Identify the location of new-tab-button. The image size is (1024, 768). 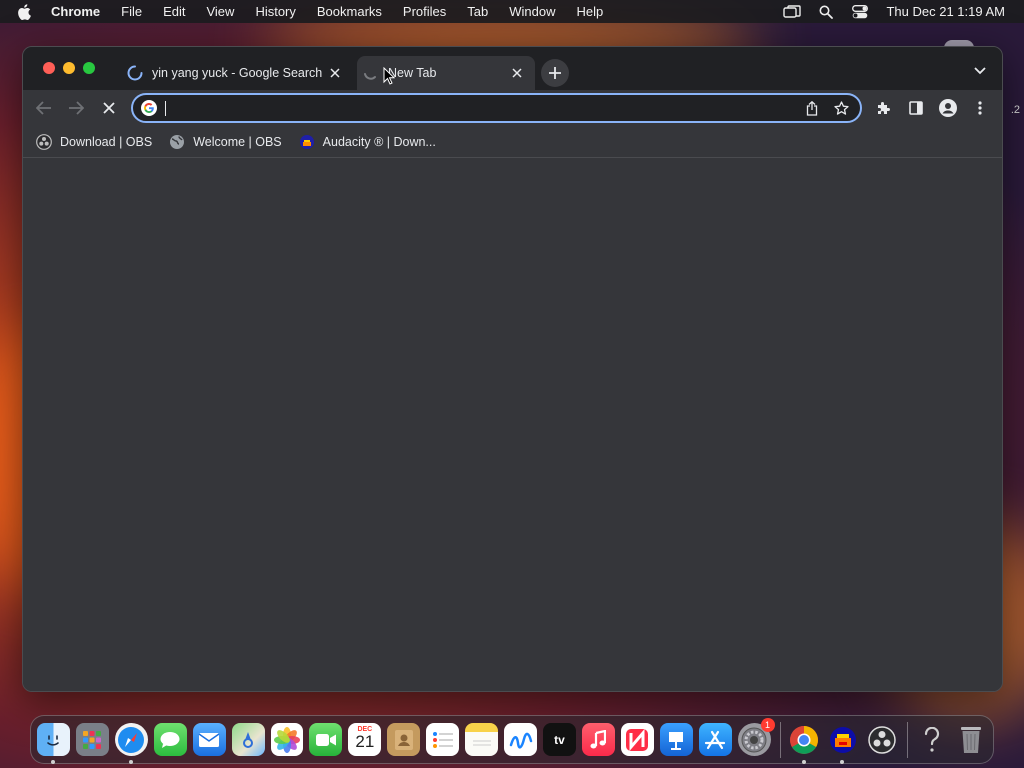
(555, 73).